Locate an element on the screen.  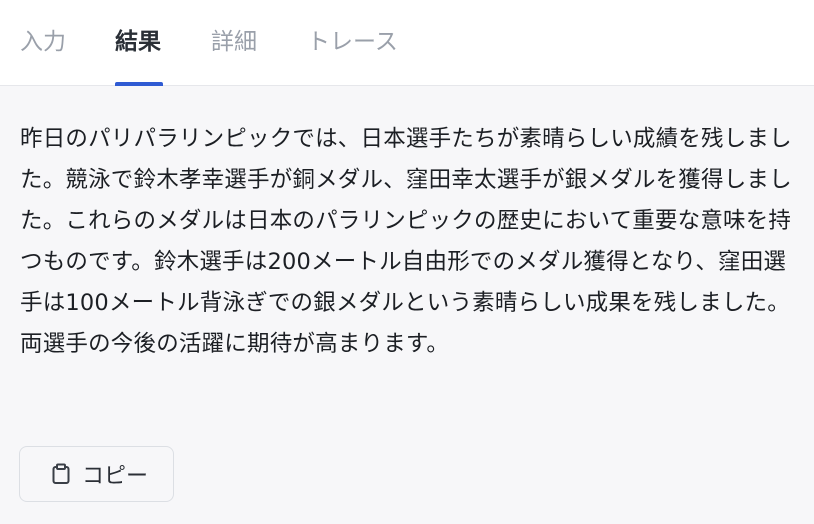
copy-button: コピー is located at coordinates (96, 474).